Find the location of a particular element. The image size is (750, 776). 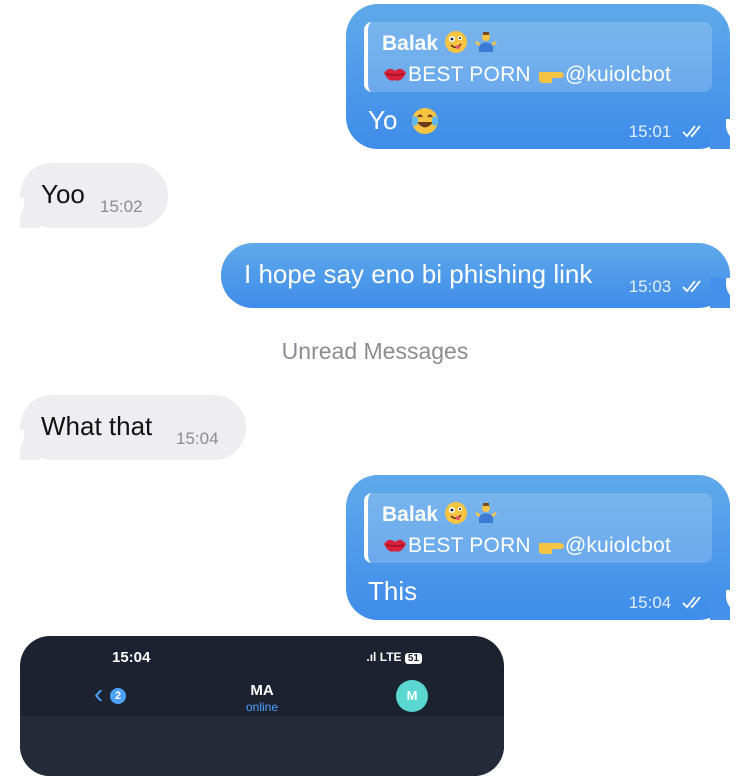

screenshot-image-message: 15:04 .ıl LTE 51 ‹ 2 MA online M is located at coordinates (262, 706).